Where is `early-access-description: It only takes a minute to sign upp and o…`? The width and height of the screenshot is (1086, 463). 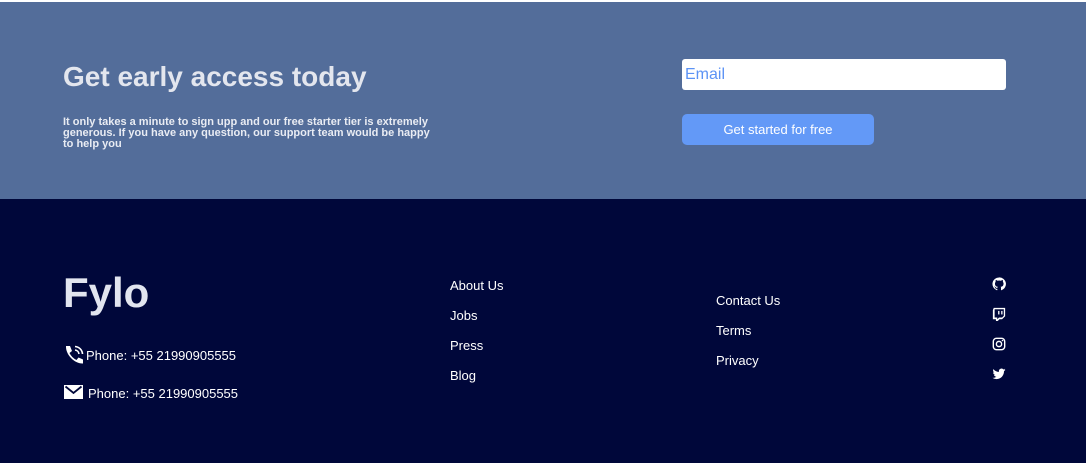 early-access-description: It only takes a minute to sign upp and o… is located at coordinates (246, 133).